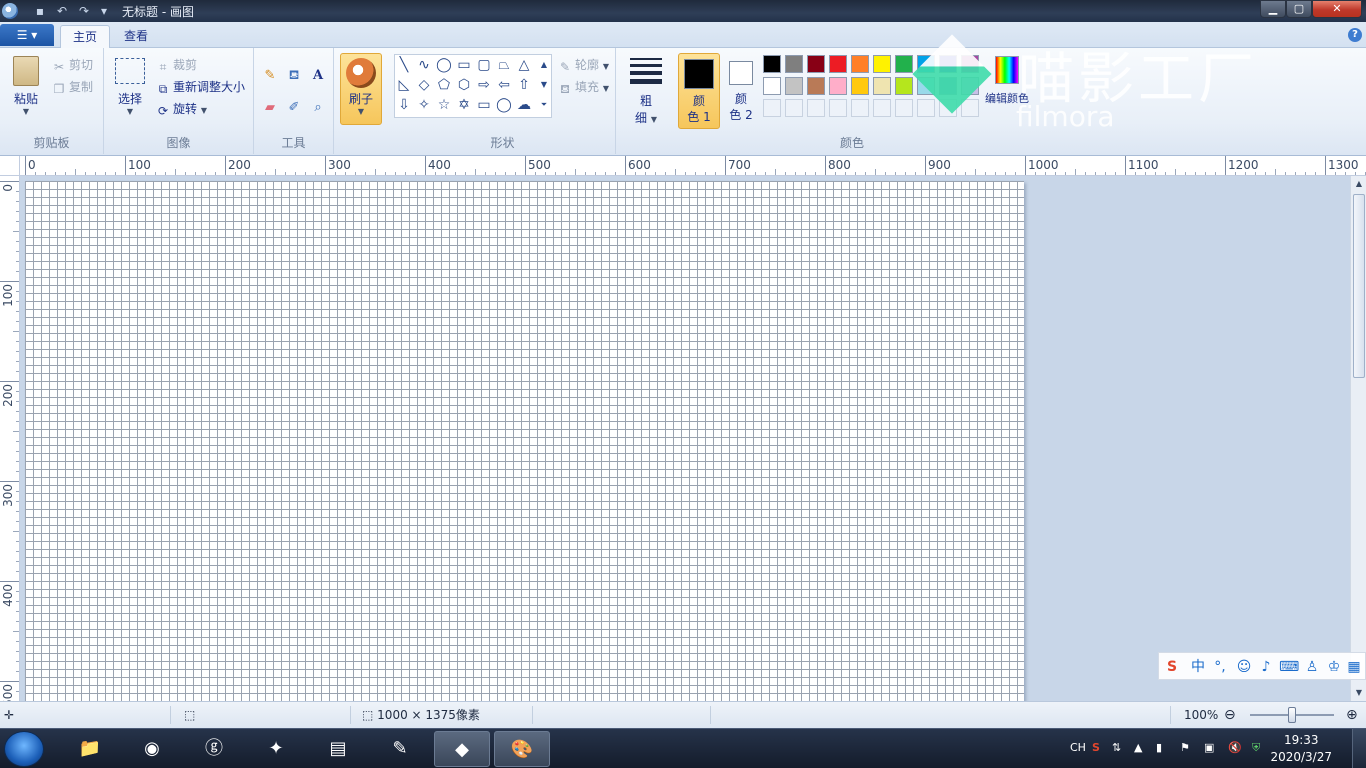 The width and height of the screenshot is (1366, 768). I want to click on cut-button: ✂ 剪切, so click(72, 65).